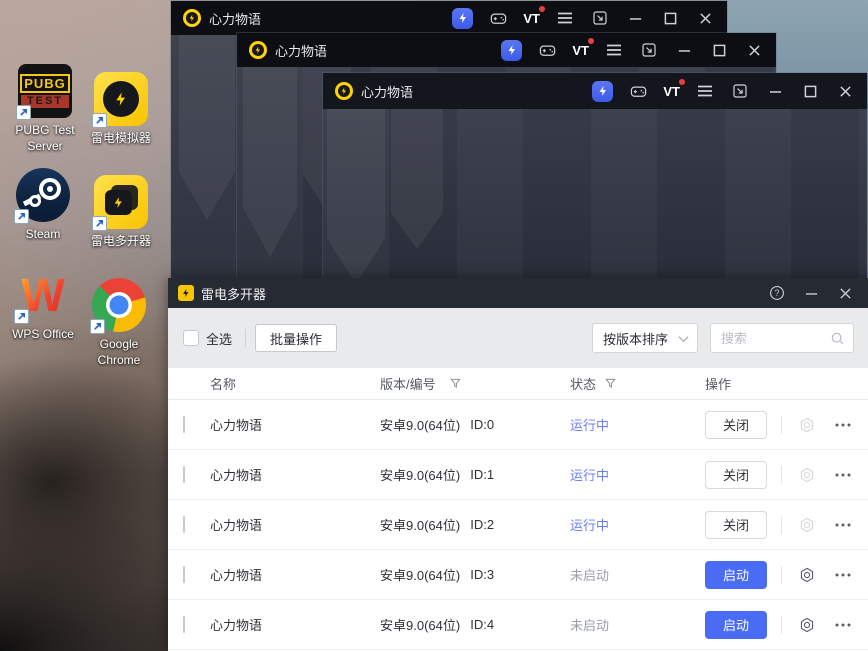 Image resolution: width=868 pixels, height=651 pixels. What do you see at coordinates (591, 41) in the screenshot?
I see `vt-alert-dot` at bounding box center [591, 41].